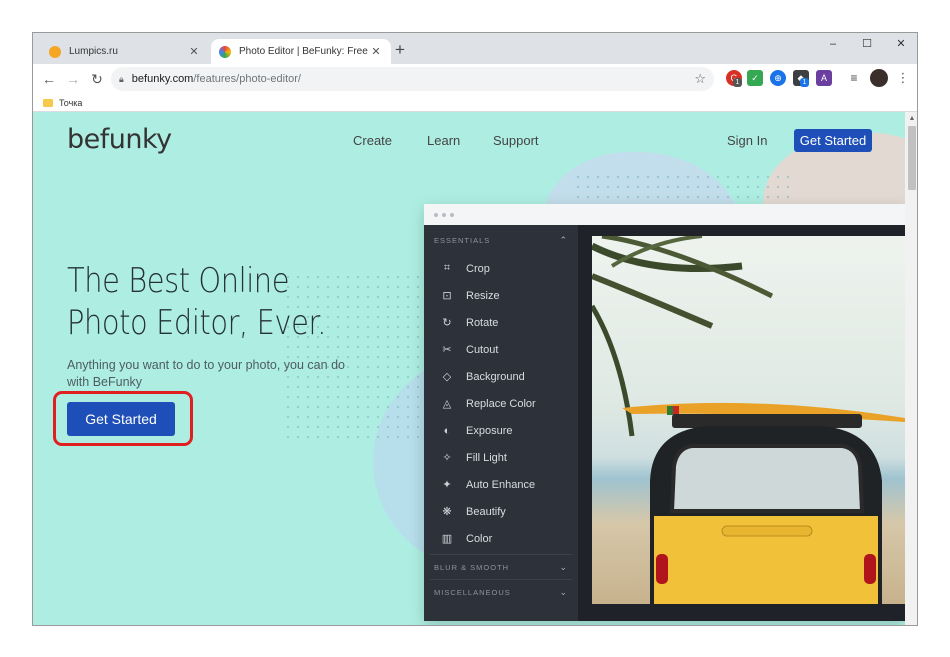 This screenshot has height=657, width=950. What do you see at coordinates (462, 240) in the screenshot?
I see `essentials-title: ESSENTIALS` at bounding box center [462, 240].